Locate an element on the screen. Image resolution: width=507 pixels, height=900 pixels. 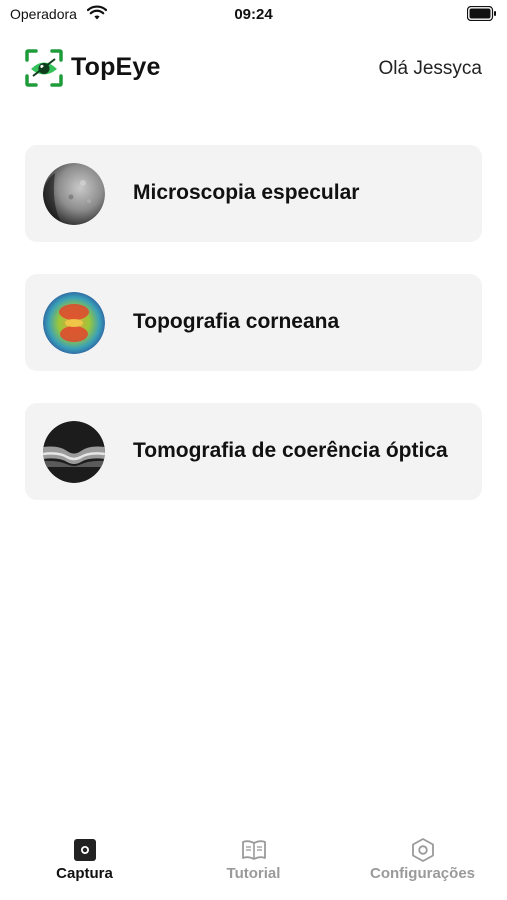
user-greeting: Olá Jessyca is located at coordinates (430, 68).